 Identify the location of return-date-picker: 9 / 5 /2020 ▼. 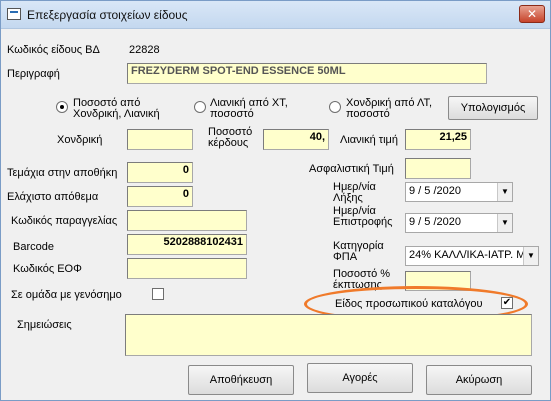
(459, 223).